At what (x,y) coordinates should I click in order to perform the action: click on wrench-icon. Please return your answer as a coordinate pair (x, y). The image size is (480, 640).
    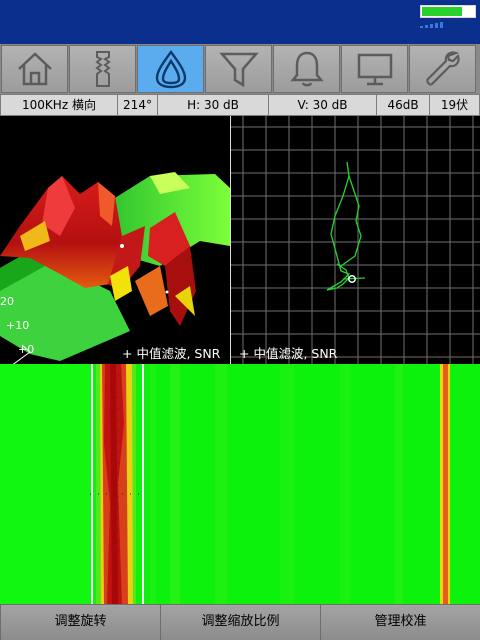
    Looking at the image, I should click on (442, 68).